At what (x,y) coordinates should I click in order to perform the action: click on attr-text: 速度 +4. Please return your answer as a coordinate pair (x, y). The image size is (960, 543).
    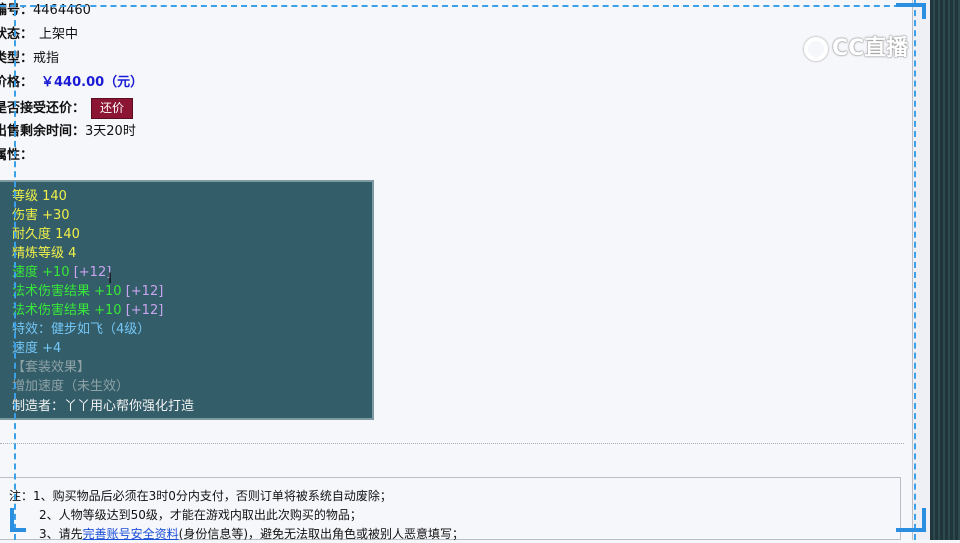
    Looking at the image, I should click on (37, 348).